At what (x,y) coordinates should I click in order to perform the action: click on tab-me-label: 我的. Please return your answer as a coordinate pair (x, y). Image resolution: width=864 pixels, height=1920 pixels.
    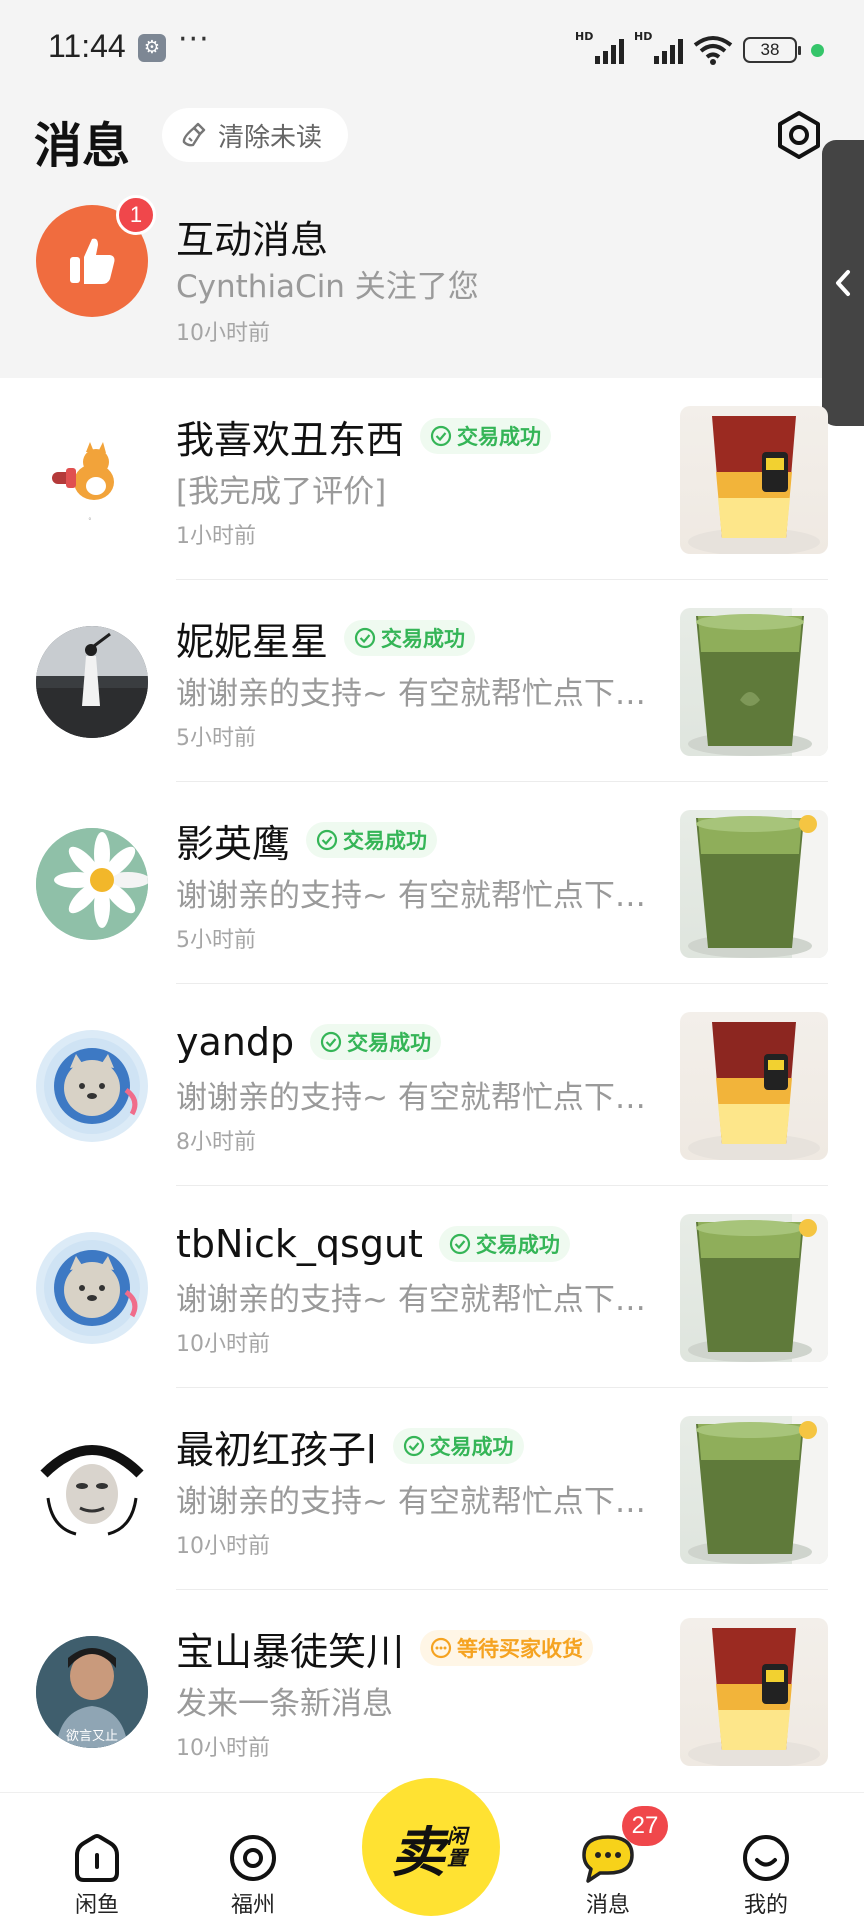
    Looking at the image, I should click on (765, 1905).